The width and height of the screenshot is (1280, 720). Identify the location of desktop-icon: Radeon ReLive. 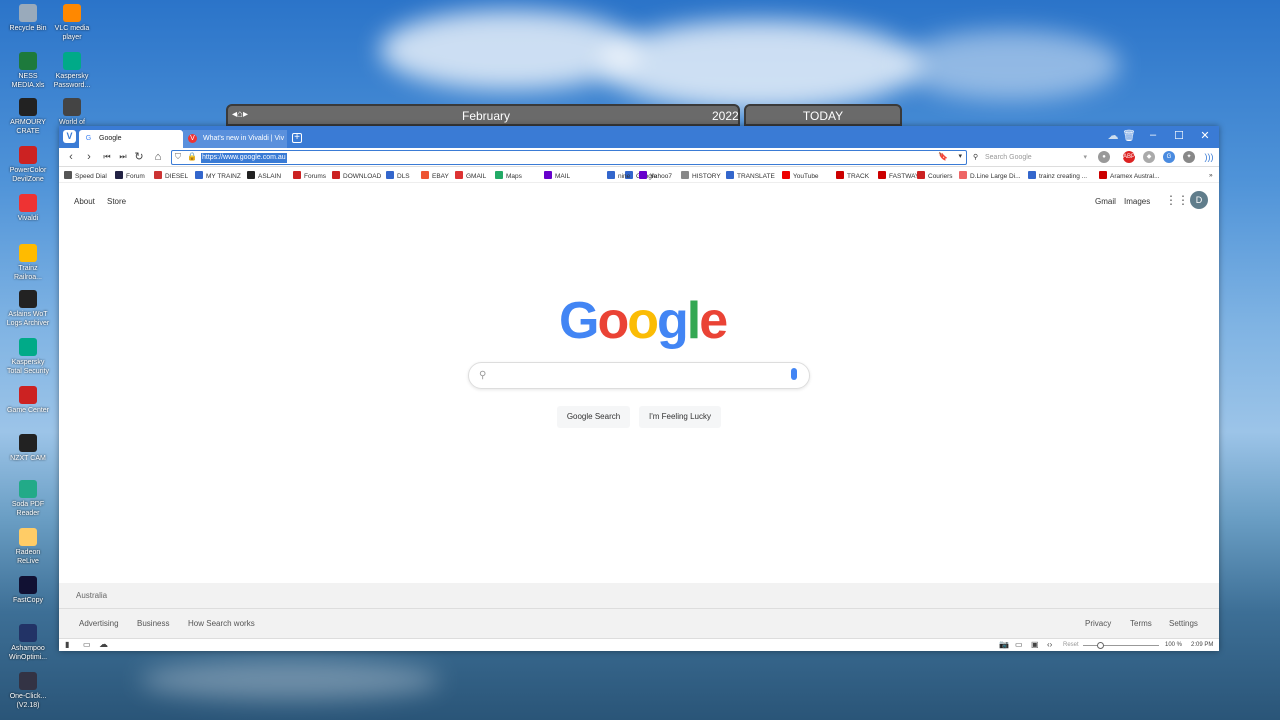
(28, 547).